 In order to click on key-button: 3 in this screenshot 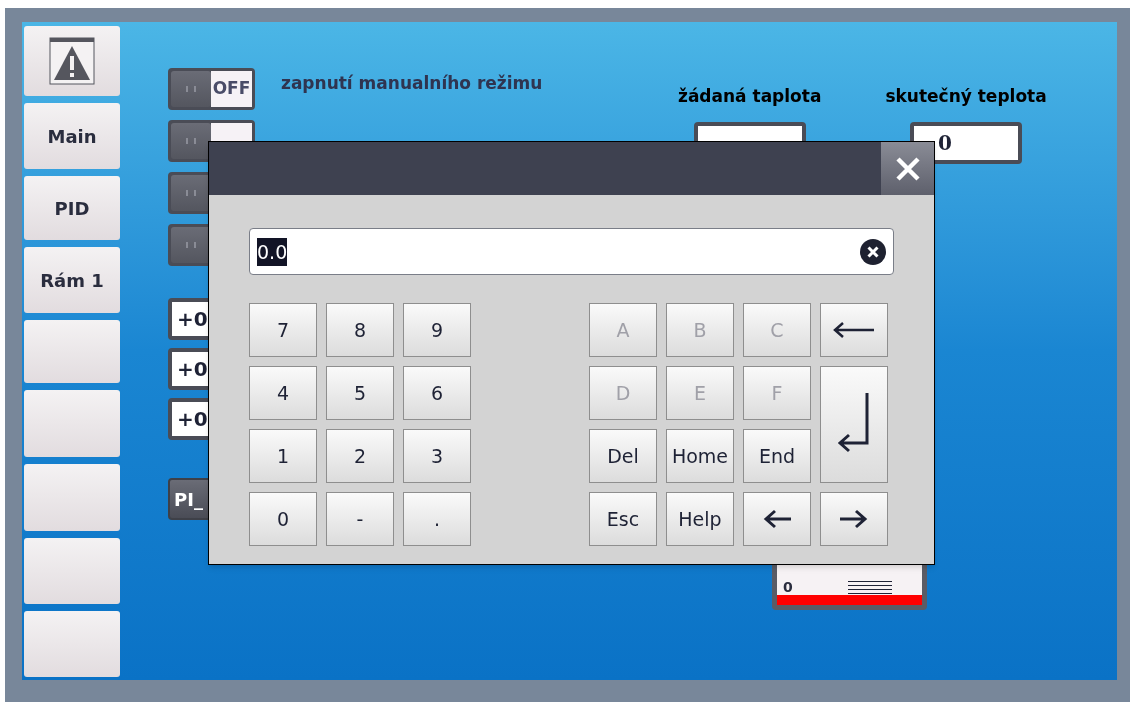, I will do `click(437, 456)`.